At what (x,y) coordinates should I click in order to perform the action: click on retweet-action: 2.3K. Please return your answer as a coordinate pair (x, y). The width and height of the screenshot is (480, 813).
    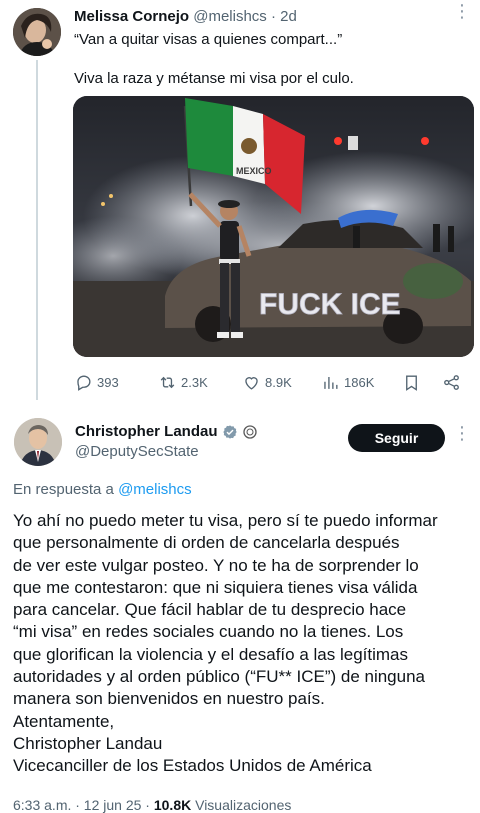
    Looking at the image, I should click on (183, 382).